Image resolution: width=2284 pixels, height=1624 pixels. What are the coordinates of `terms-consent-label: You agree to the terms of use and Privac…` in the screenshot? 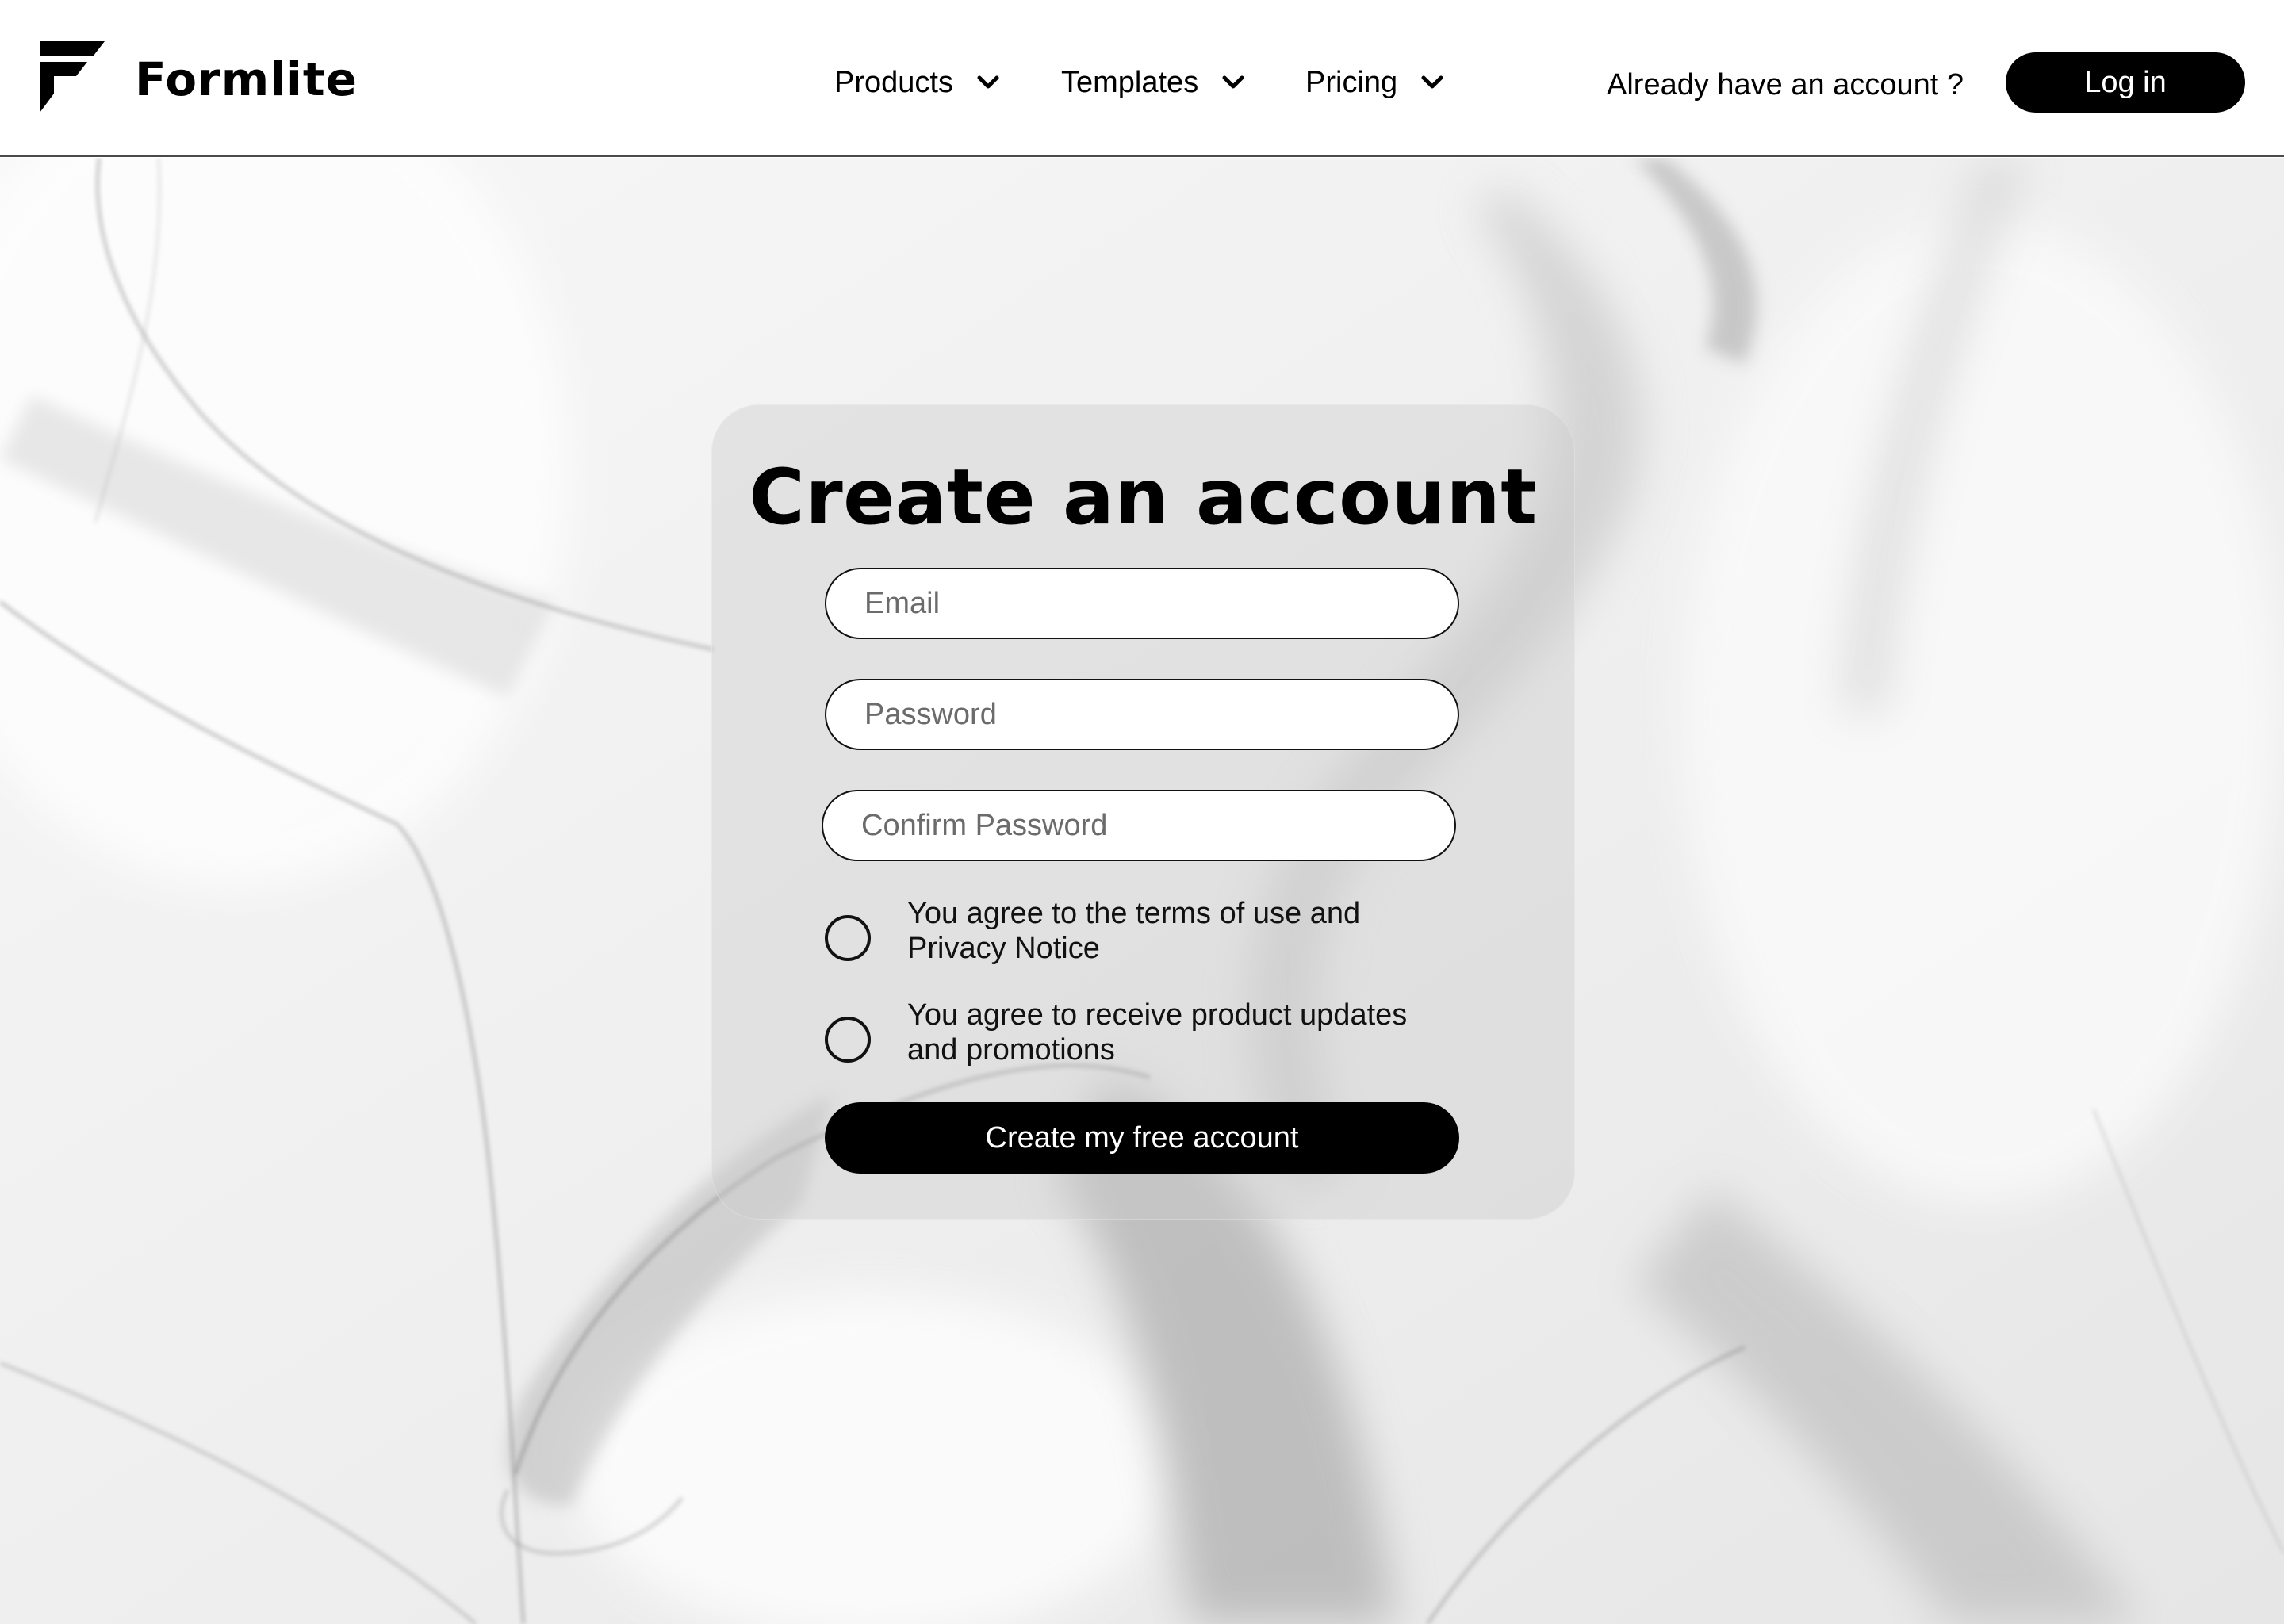 It's located at (1134, 931).